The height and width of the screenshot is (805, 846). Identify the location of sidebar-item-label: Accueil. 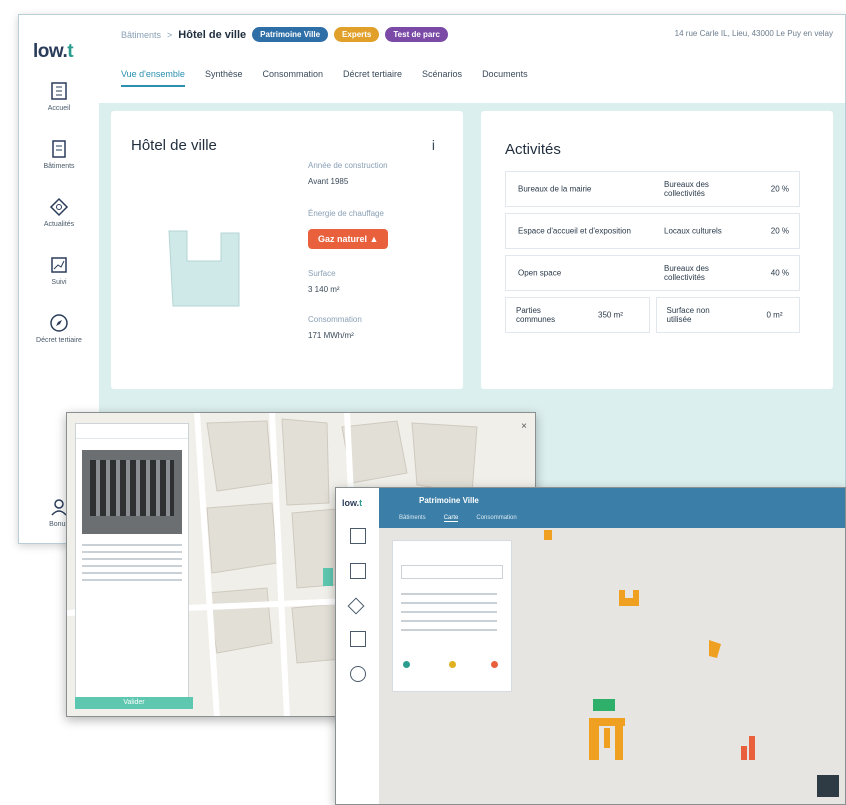
(59, 108).